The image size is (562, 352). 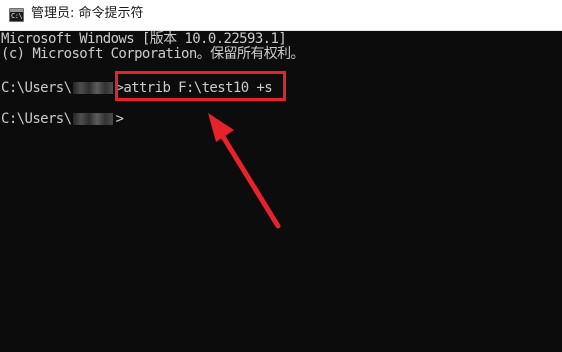 What do you see at coordinates (200, 86) in the screenshot?
I see `command-highlight-box` at bounding box center [200, 86].